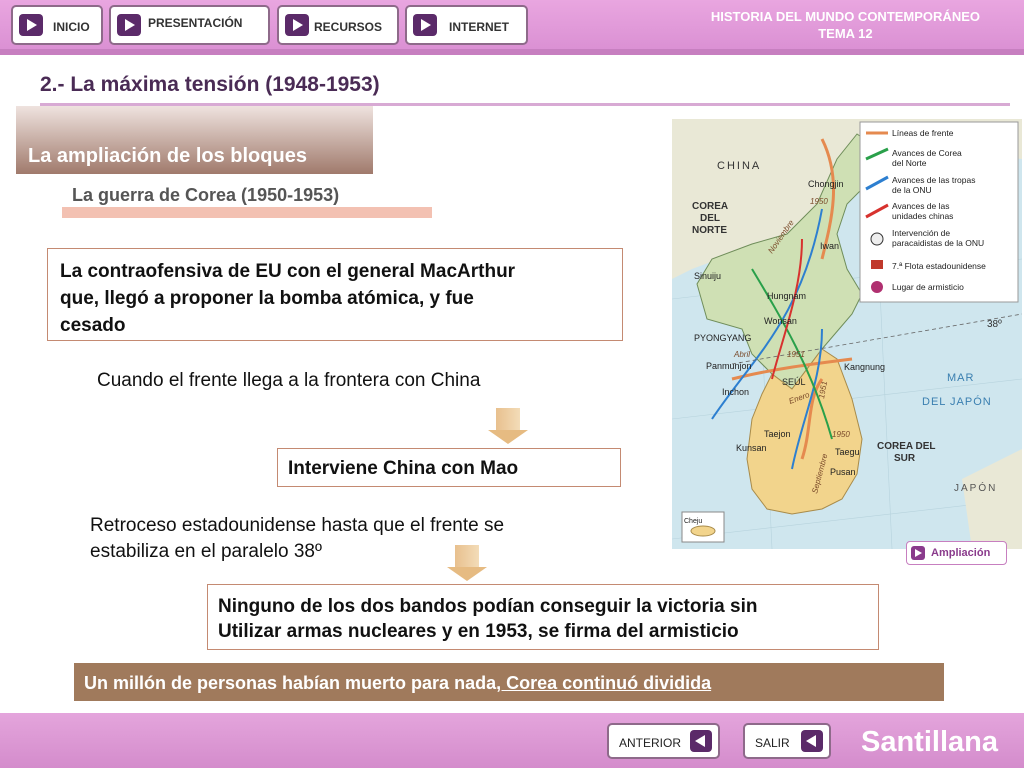 This screenshot has height=768, width=1024. Describe the element at coordinates (994, 324) in the screenshot. I see `map-label-38: 38º` at that location.